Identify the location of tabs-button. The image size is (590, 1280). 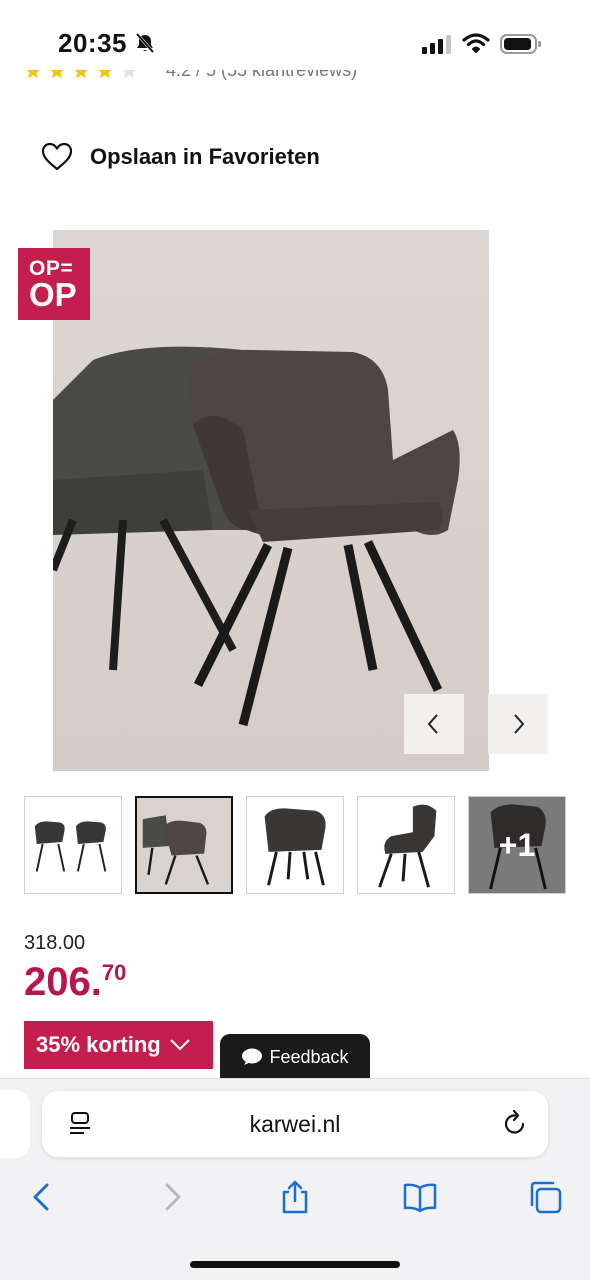
(545, 1197).